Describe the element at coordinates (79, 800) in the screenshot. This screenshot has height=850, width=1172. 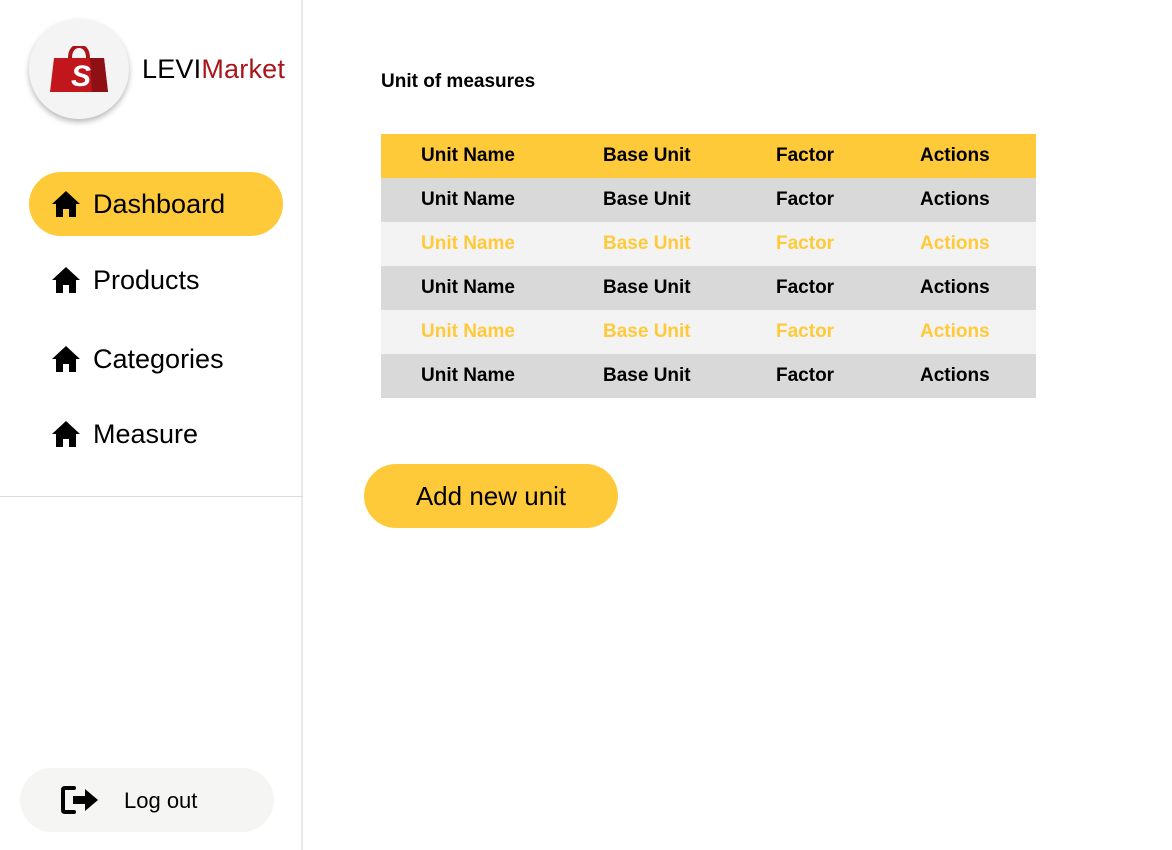
I see `logout-icon` at that location.